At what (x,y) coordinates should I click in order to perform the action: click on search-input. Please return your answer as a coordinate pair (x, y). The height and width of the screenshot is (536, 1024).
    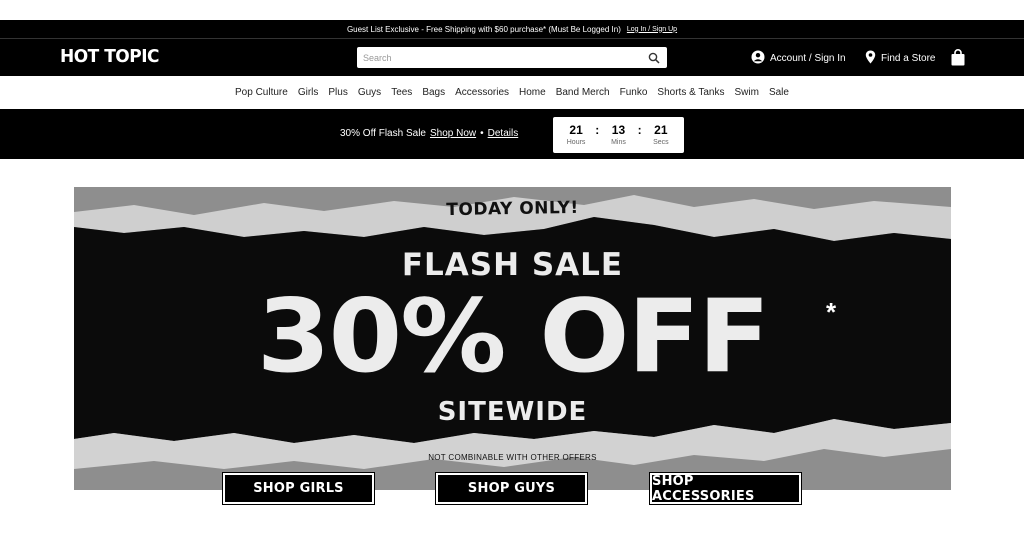
    Looking at the image, I should click on (505, 57).